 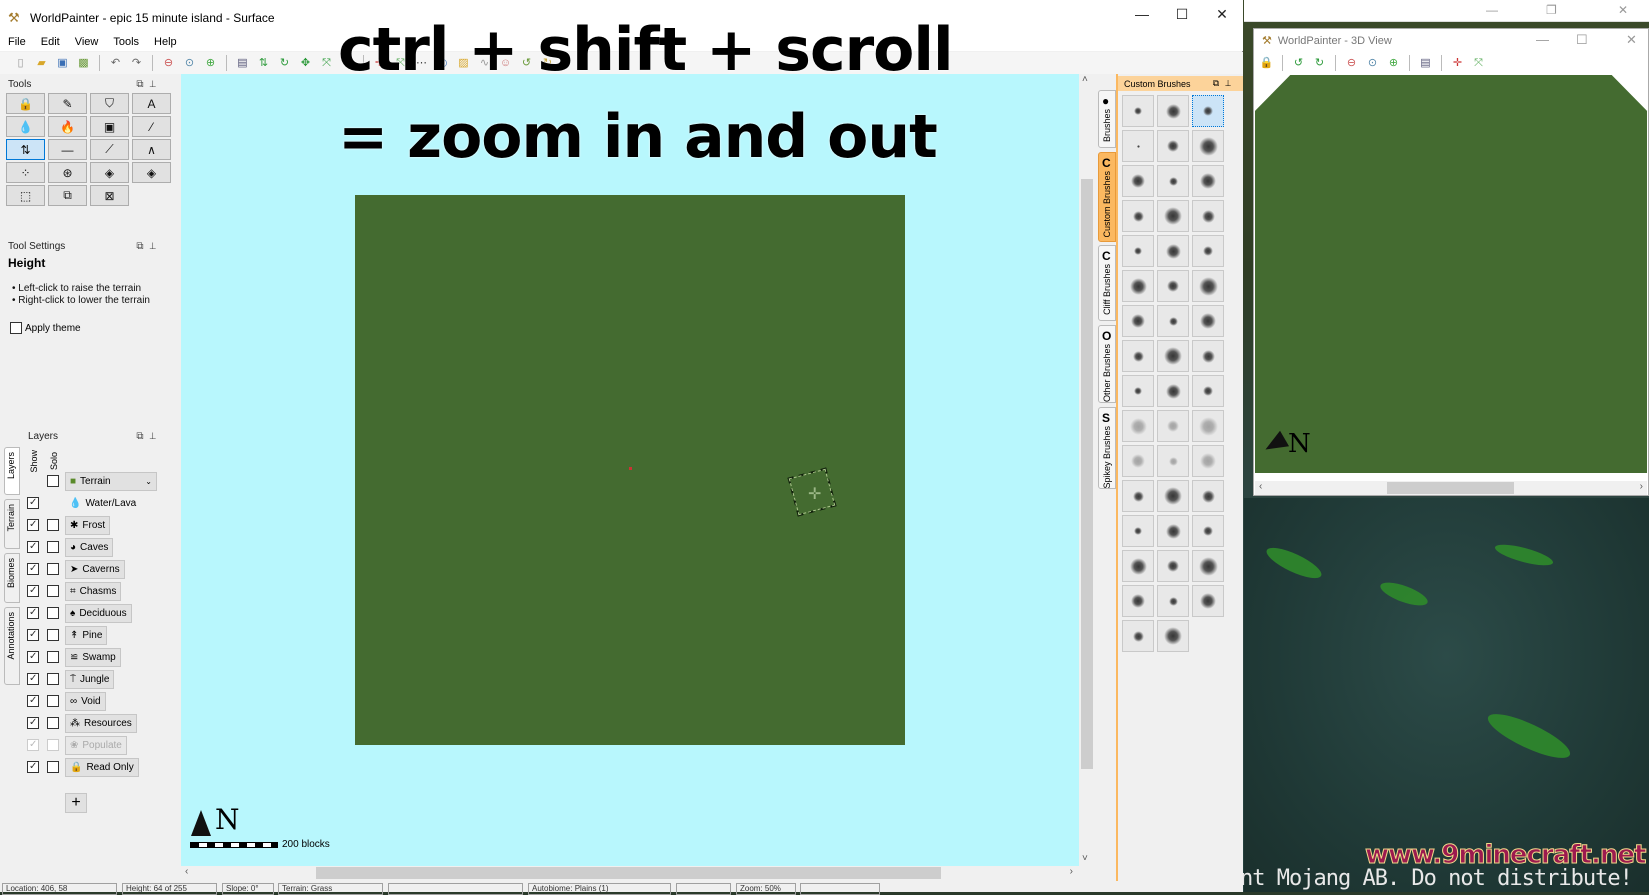 I want to click on layer-button-populate: ❀ Populate, so click(x=96, y=745).